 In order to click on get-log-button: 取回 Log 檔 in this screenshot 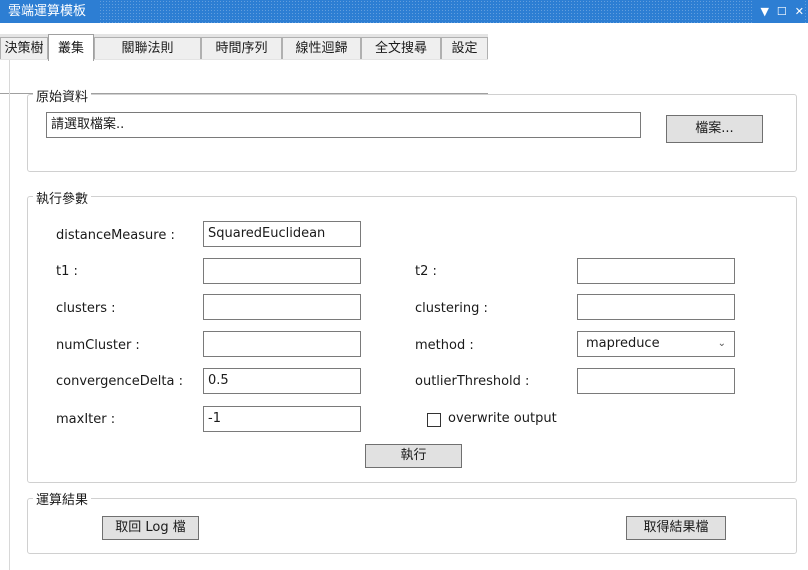, I will do `click(150, 528)`.